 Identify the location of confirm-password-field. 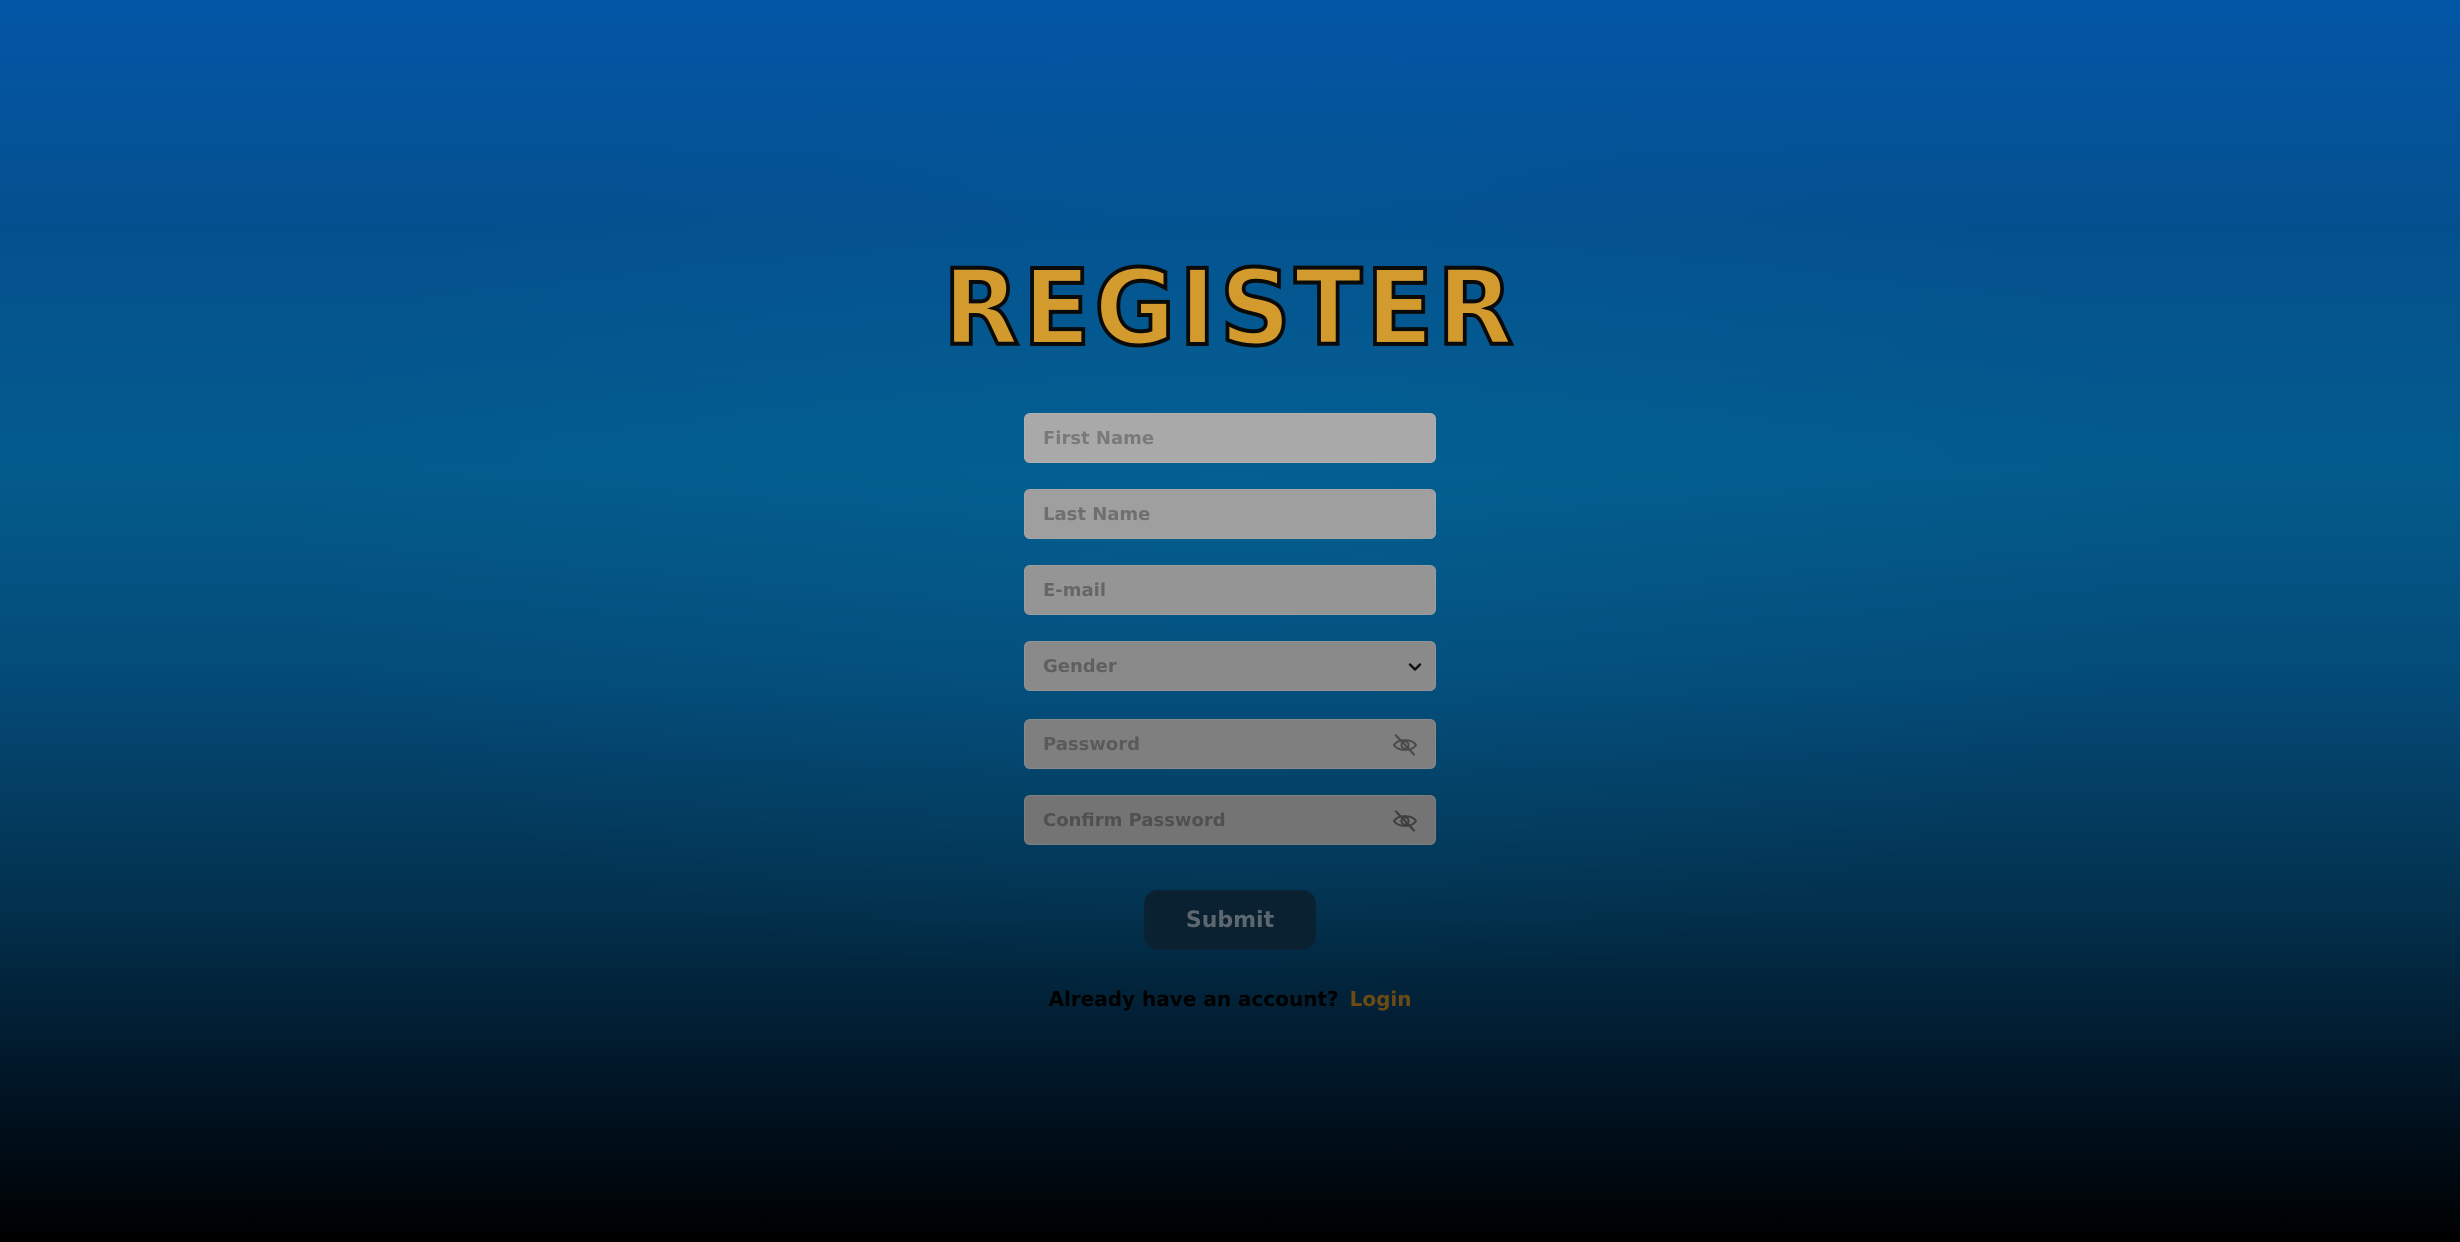
(1230, 820).